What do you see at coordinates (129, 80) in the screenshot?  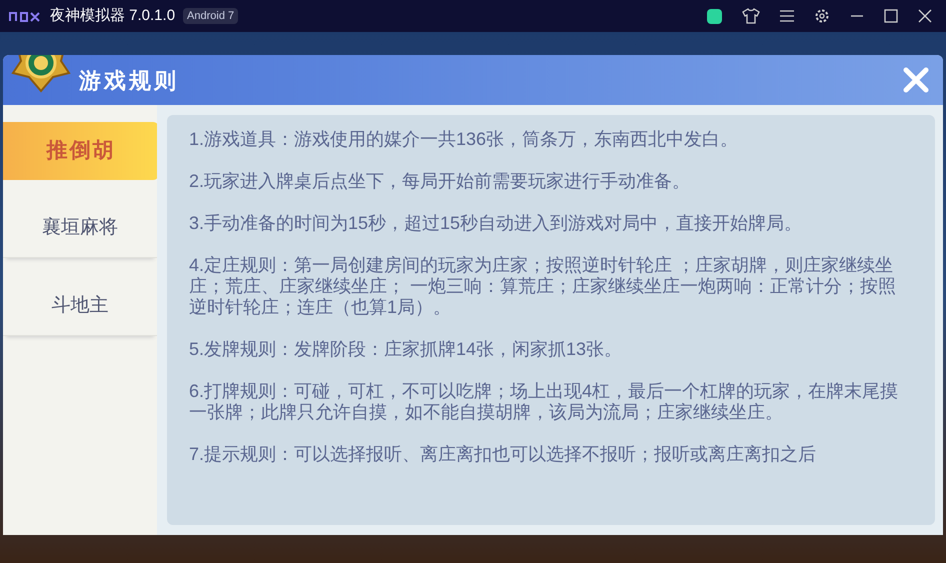 I see `dialog-title: 游戏规则` at bounding box center [129, 80].